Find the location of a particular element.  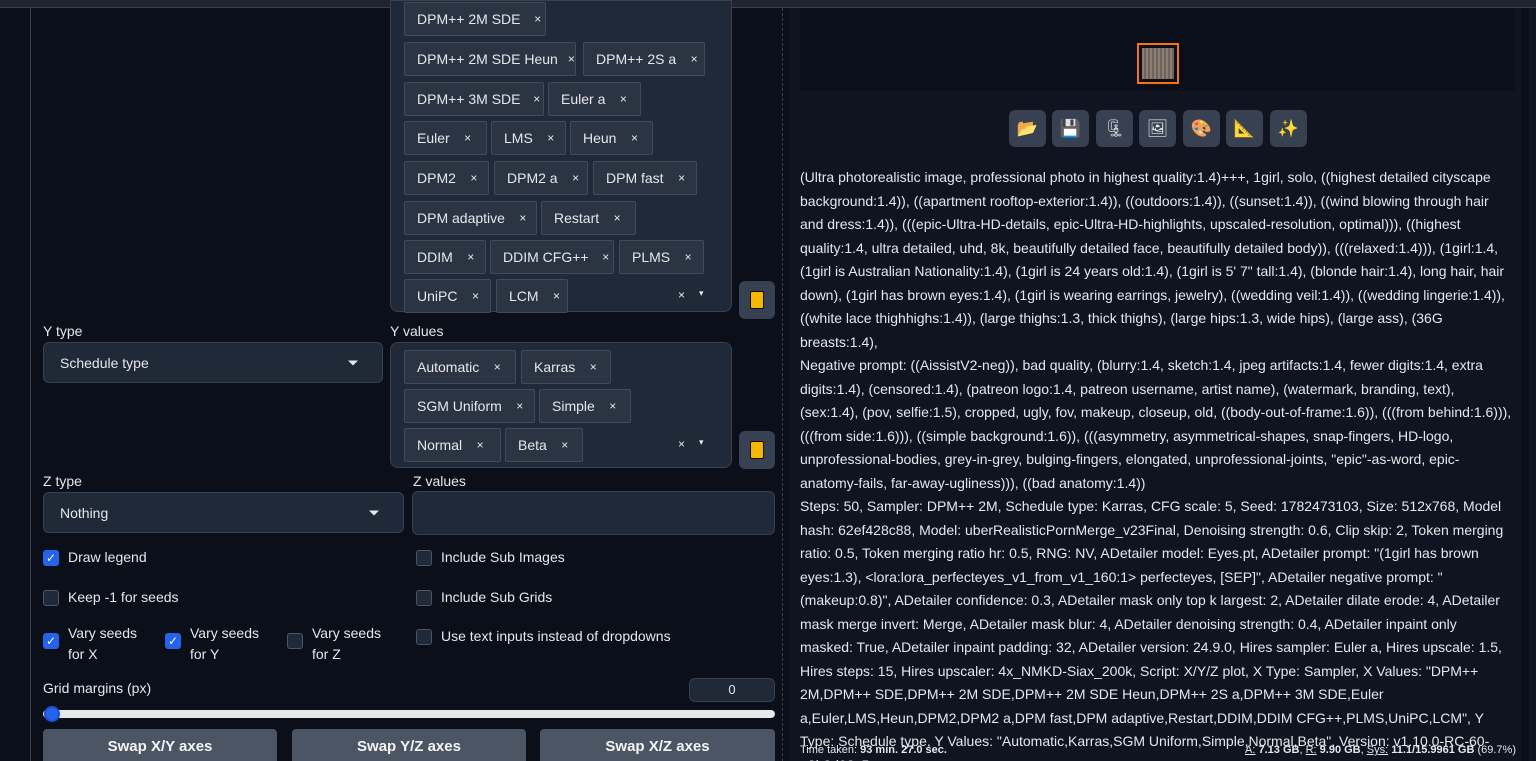

sampler-chip: LCM × is located at coordinates (532, 296).